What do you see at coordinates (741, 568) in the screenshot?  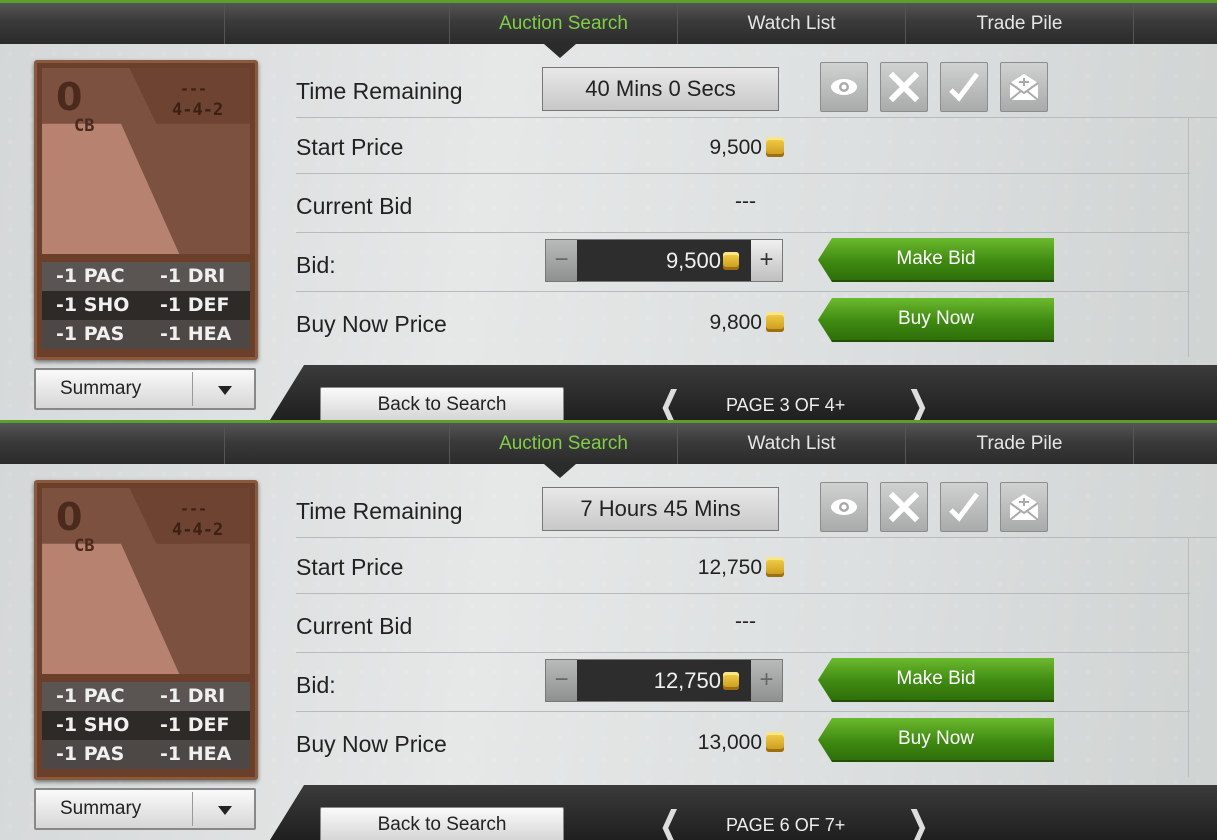 I see `start-price-value: 12,750` at bounding box center [741, 568].